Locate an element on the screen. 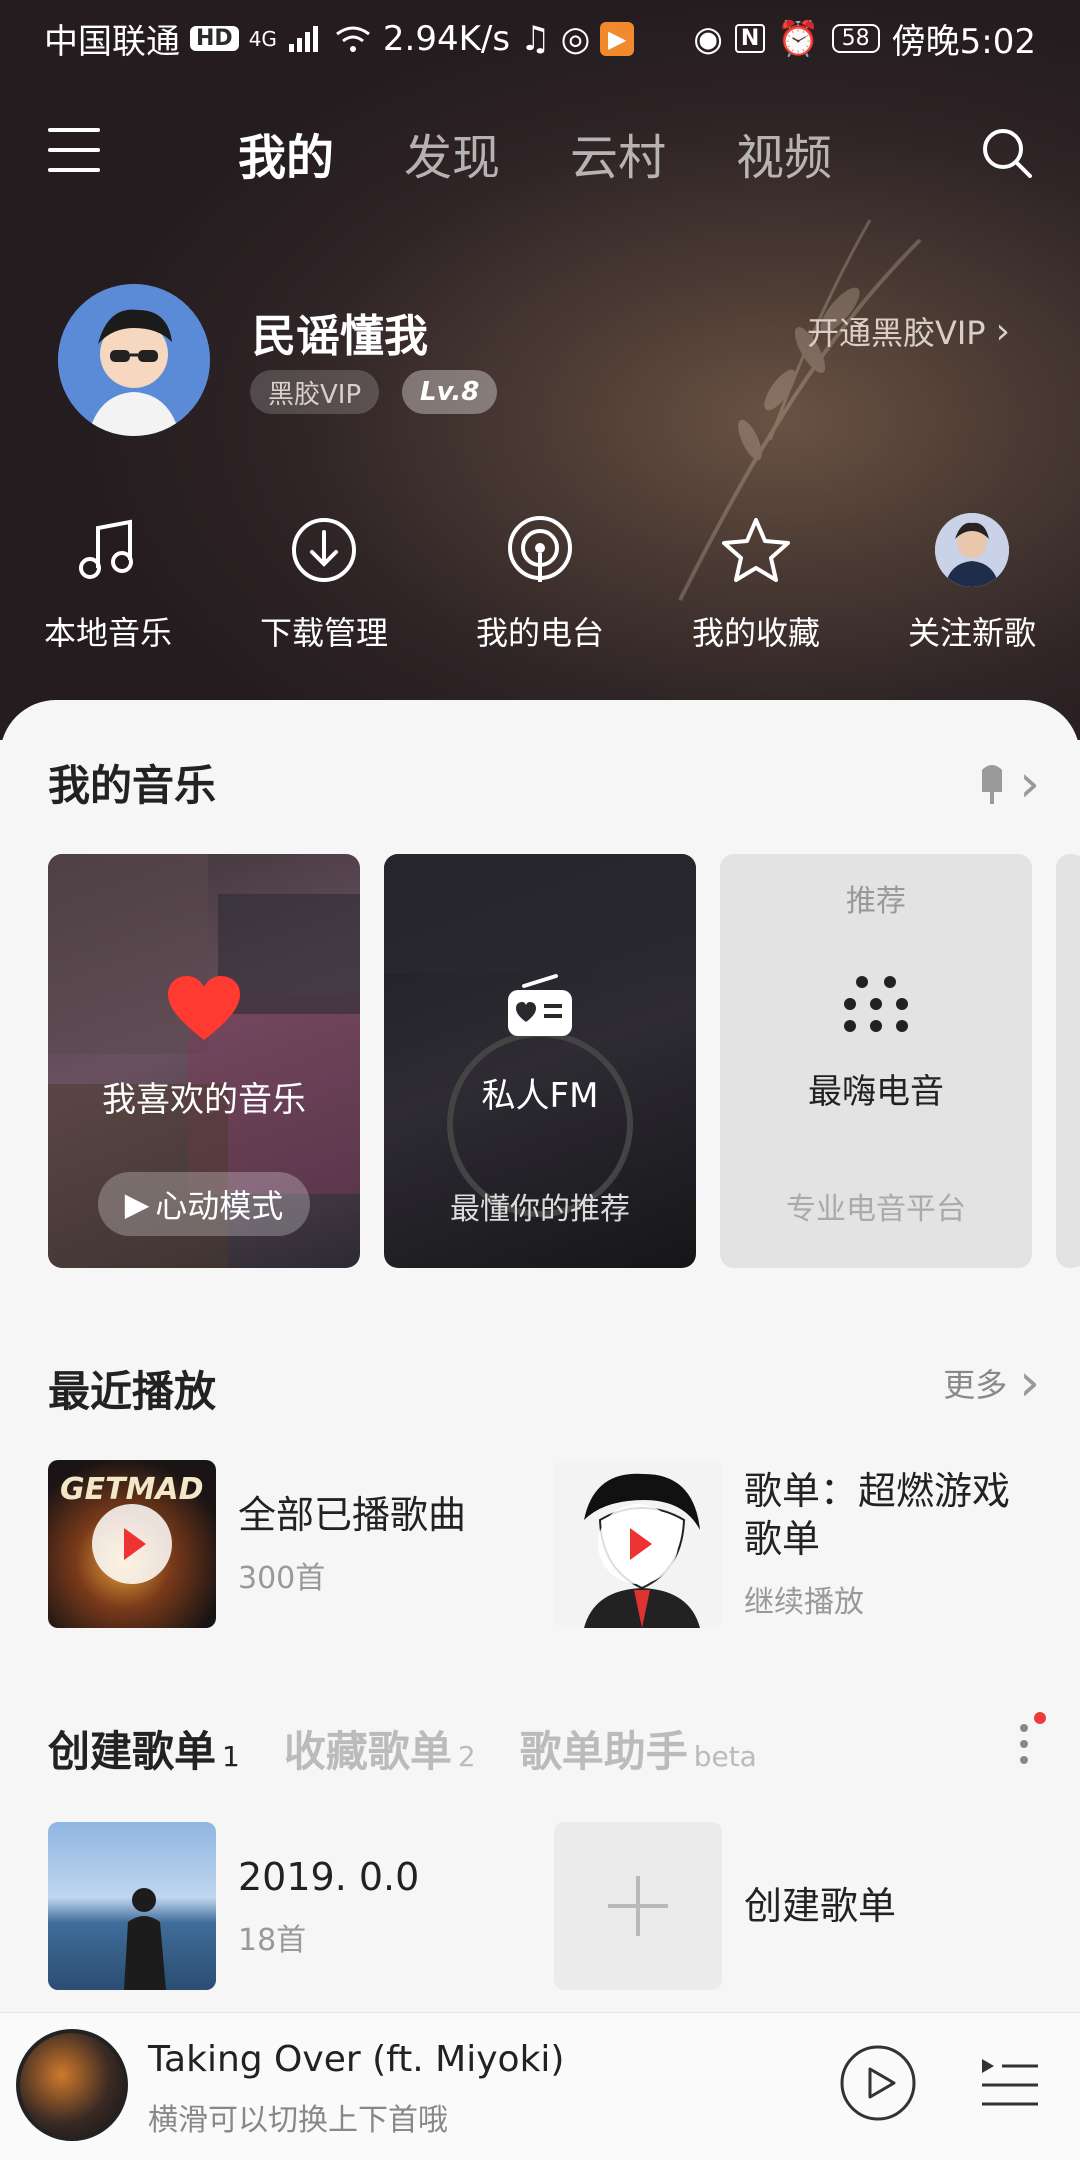  tab-count: 1 is located at coordinates (231, 1756).